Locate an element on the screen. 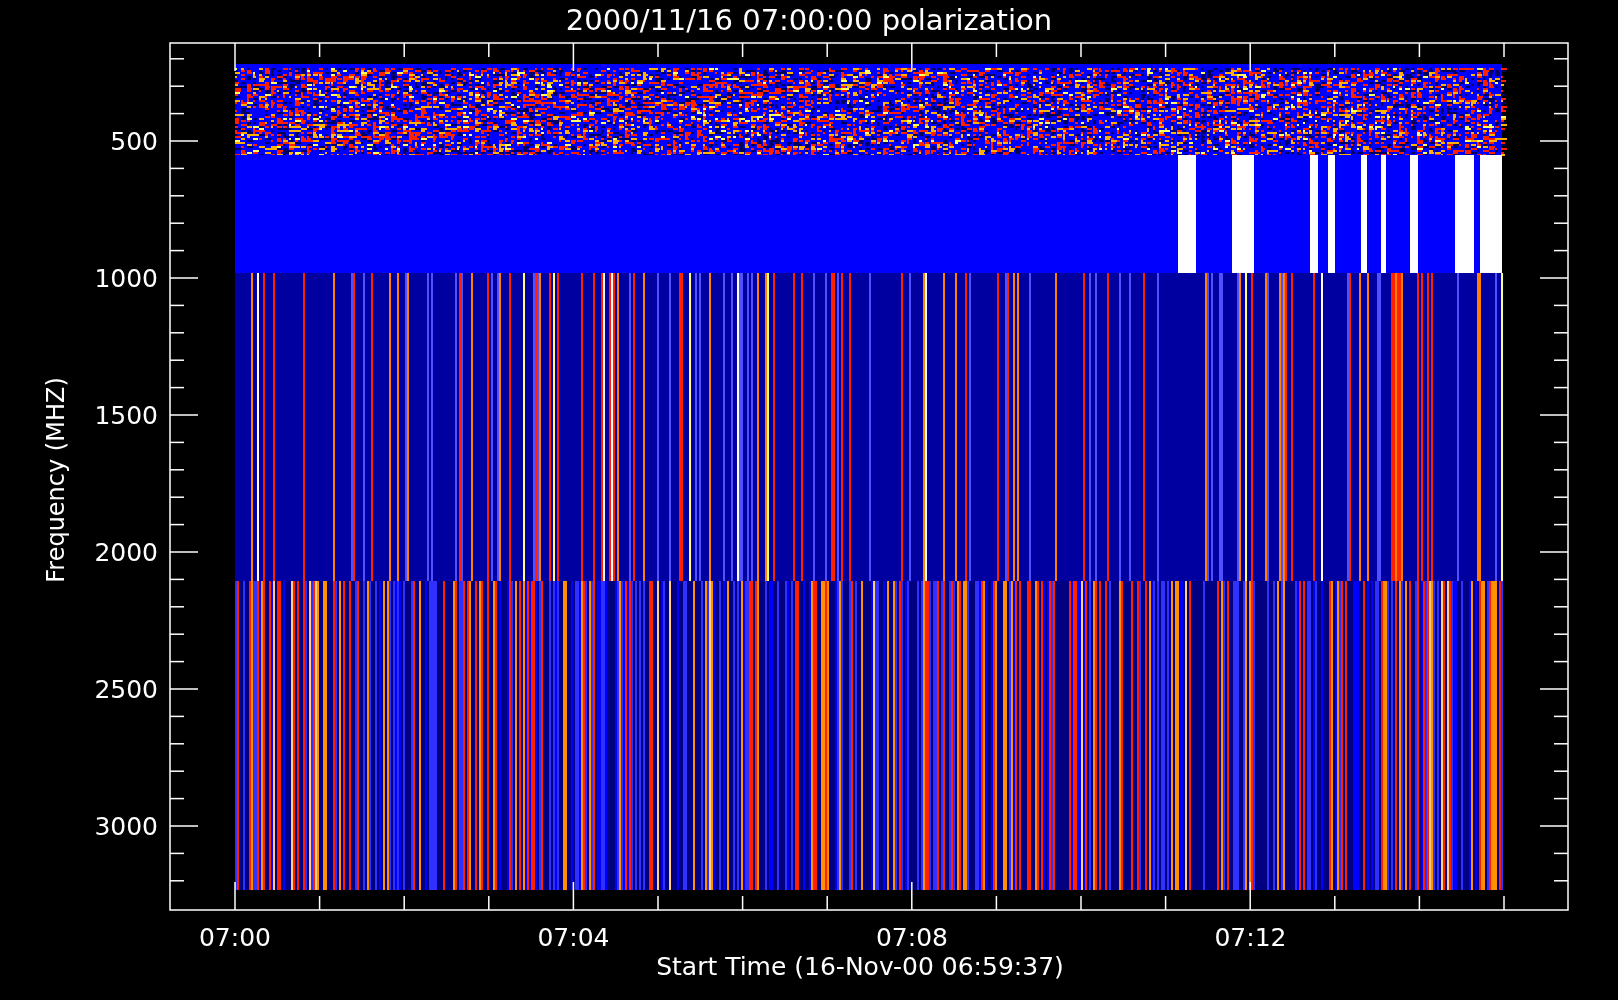 The image size is (1618, 1000). x-tick-label: 07:12 is located at coordinates (1250, 937).